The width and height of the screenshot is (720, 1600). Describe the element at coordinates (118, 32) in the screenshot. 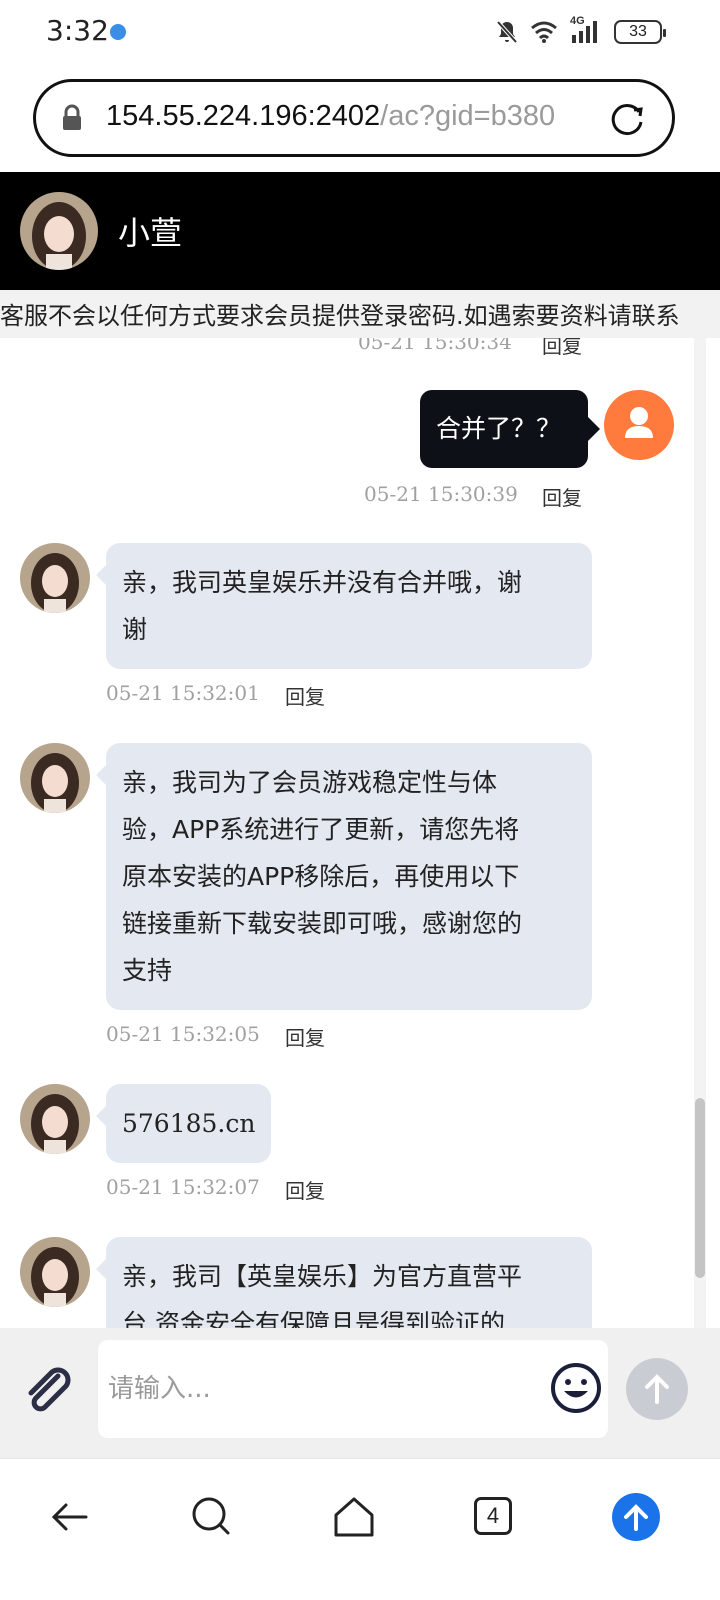

I see `status-app-dot-icon` at that location.